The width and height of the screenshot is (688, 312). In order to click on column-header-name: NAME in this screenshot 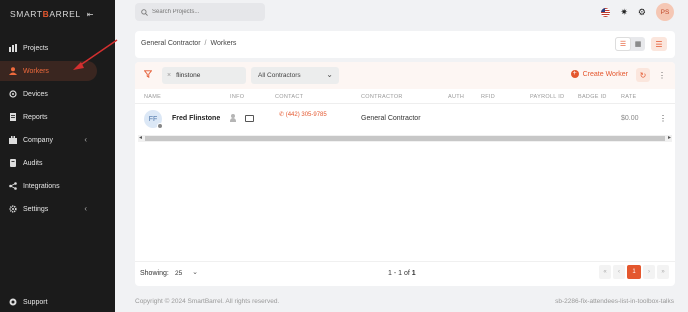, I will do `click(152, 97)`.